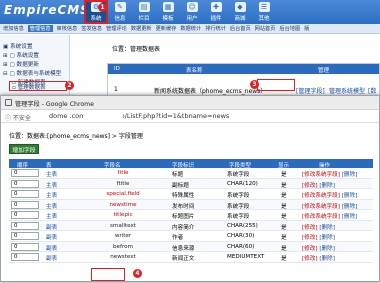 The width and height of the screenshot is (380, 283). What do you see at coordinates (191, 215) in the screenshot?
I see `field-row: 0 主表 titlepic 标题图片 系统字段 是 [修改系统字段] [删除]` at bounding box center [191, 215].